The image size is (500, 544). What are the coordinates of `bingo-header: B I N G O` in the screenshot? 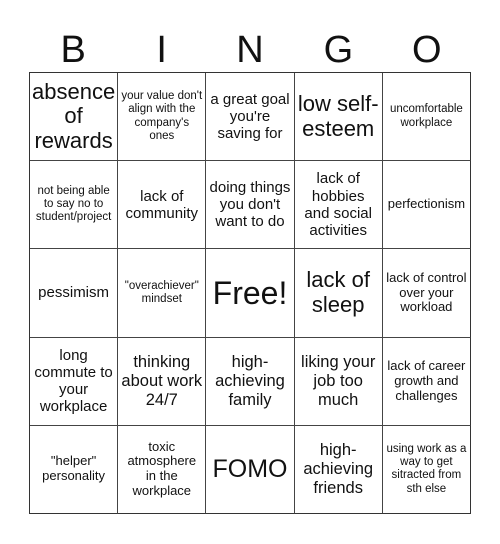 It's located at (250, 50).